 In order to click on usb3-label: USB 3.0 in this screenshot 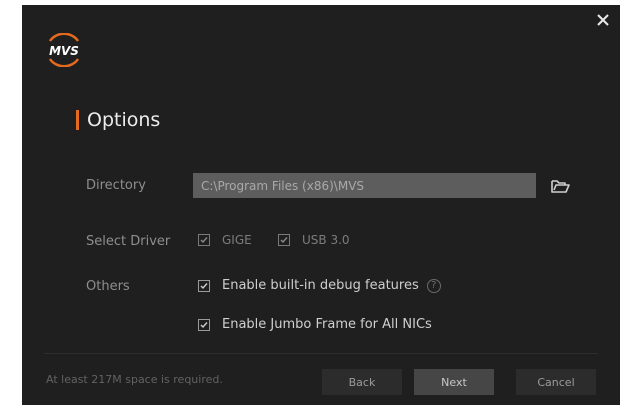, I will do `click(326, 240)`.